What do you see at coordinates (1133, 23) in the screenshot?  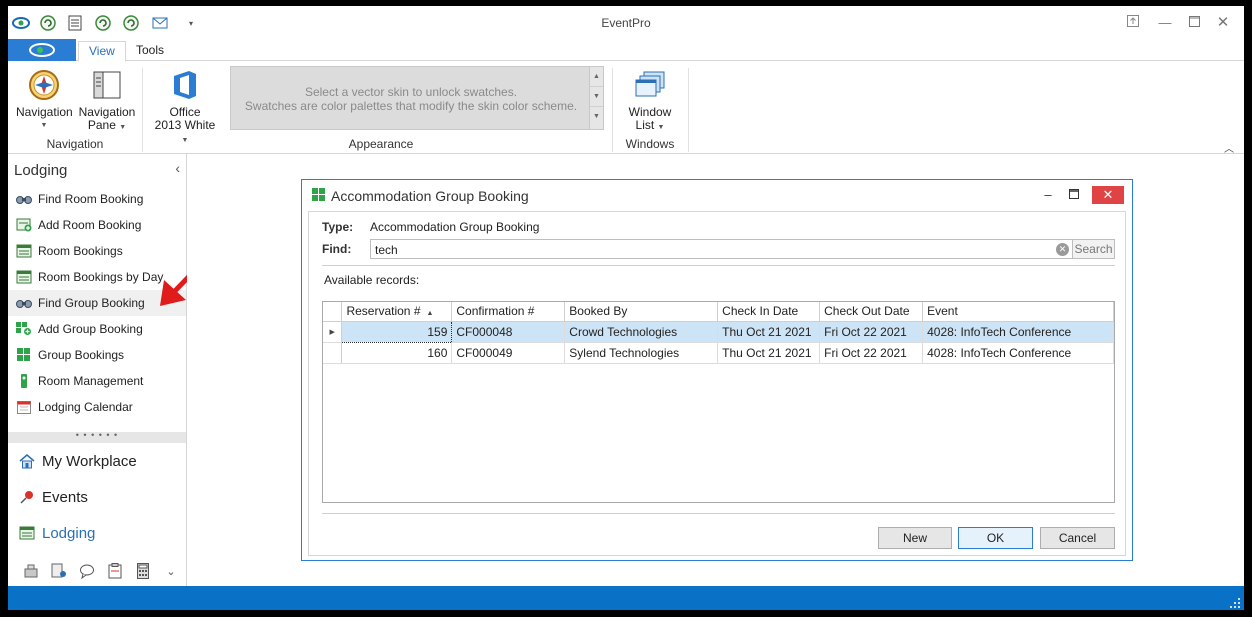 I see `ribbon-display-options-icon` at bounding box center [1133, 23].